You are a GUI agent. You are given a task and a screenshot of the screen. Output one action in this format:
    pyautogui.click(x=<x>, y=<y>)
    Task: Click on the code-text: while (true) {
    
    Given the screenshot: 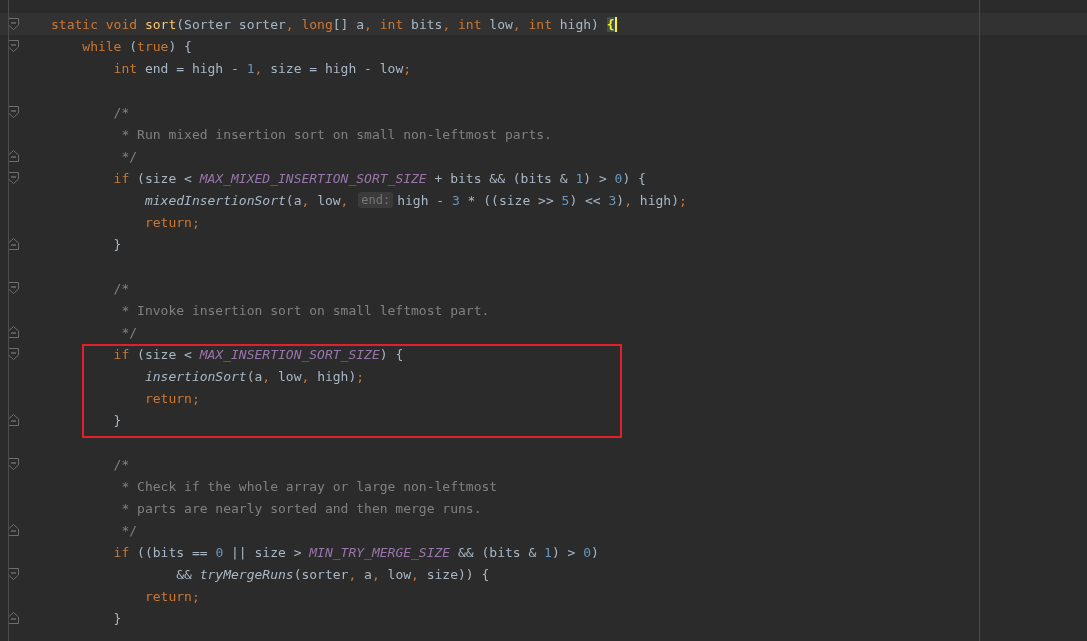 What is the action you would take?
    pyautogui.click(x=136, y=46)
    